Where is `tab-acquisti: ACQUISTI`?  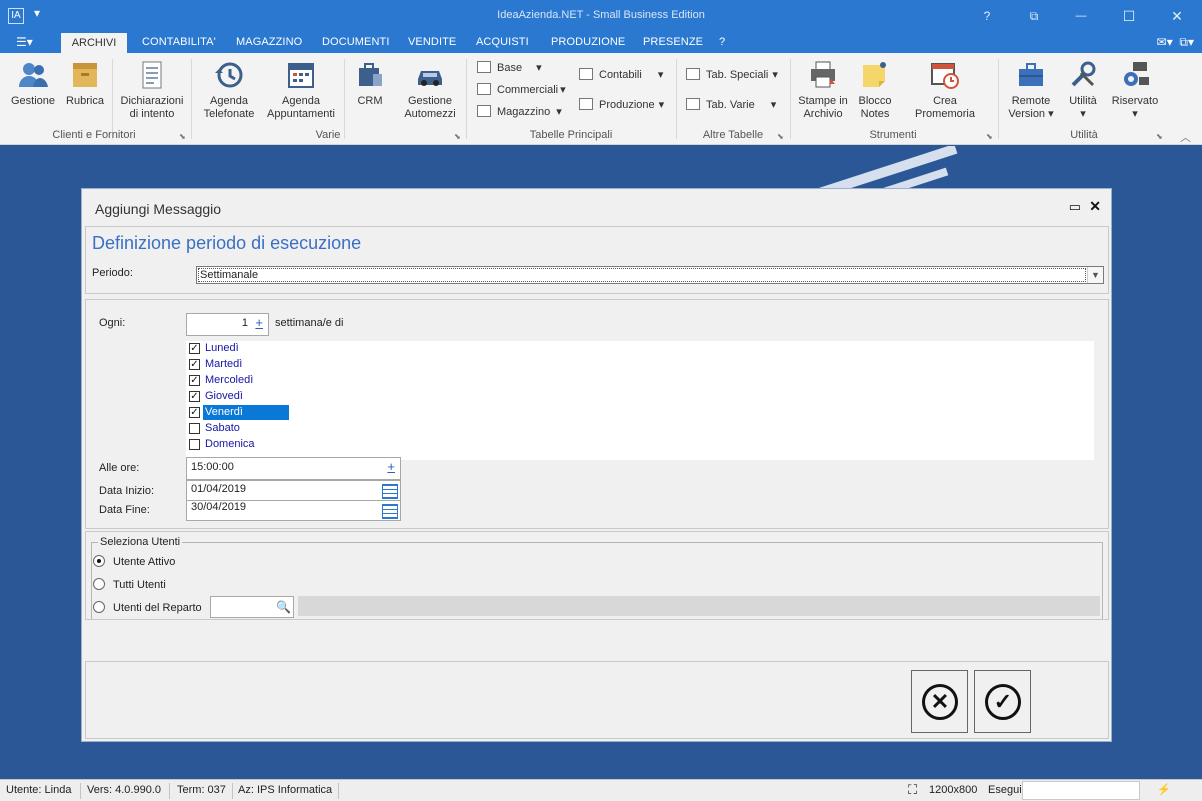
tab-acquisti: ACQUISTI is located at coordinates (502, 42).